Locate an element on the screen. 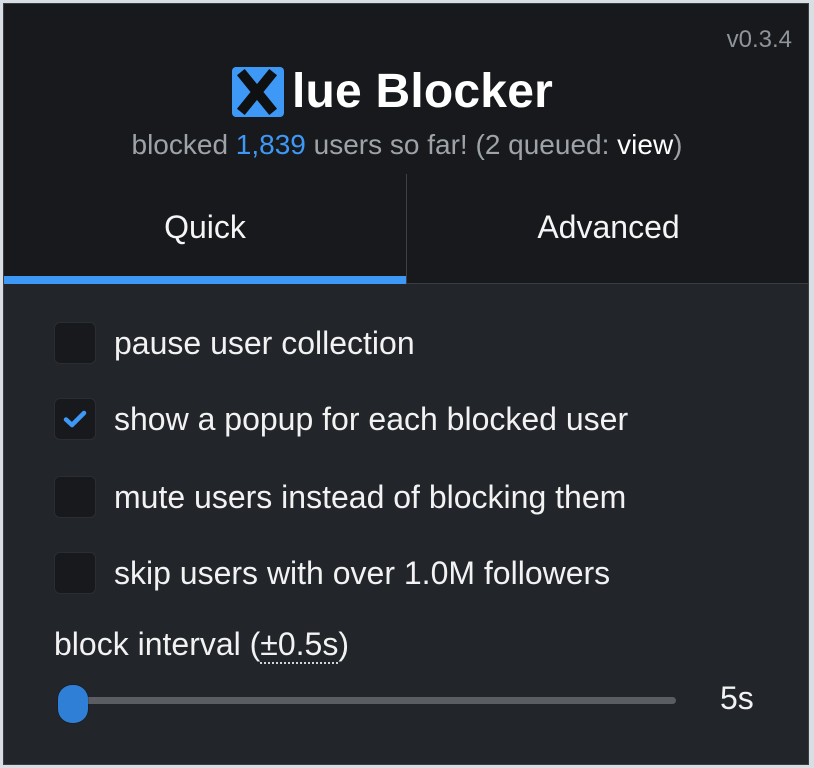 This screenshot has width=814, height=768. version-label: v0.3.4 is located at coordinates (759, 39).